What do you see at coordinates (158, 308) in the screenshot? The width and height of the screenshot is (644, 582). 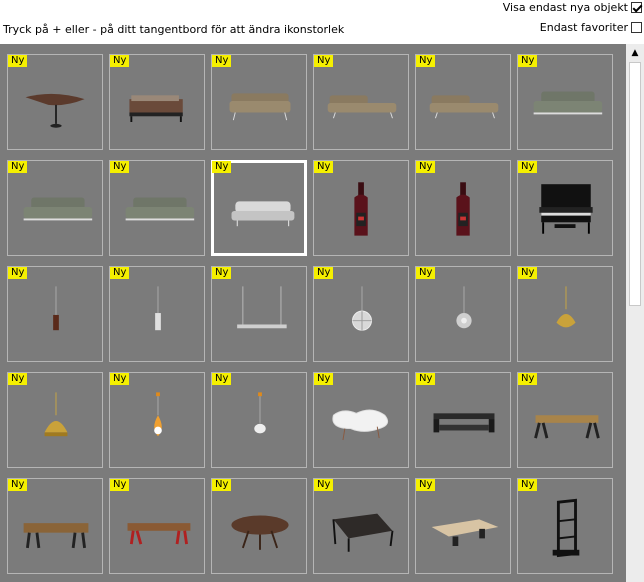 I see `pendant-lamp-white-icon` at bounding box center [158, 308].